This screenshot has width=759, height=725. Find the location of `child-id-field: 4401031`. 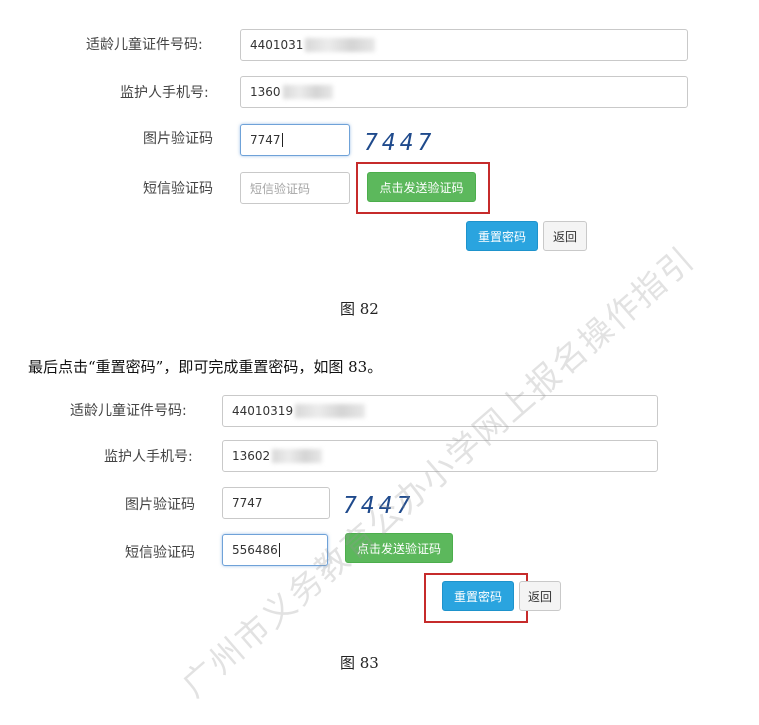

child-id-field: 4401031 is located at coordinates (464, 45).